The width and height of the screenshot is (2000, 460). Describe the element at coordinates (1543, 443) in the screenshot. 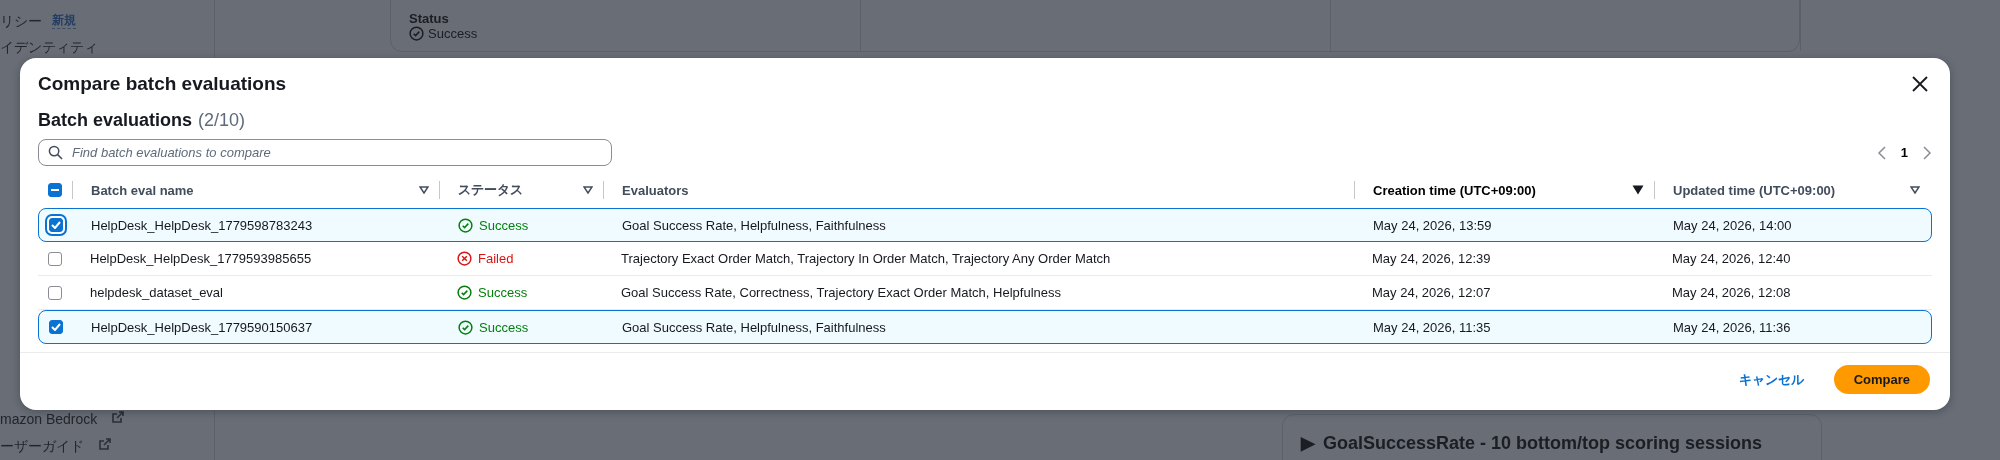

I see `section-title: GoalSuccessRate - 10 bottom/top scoring sessions` at that location.